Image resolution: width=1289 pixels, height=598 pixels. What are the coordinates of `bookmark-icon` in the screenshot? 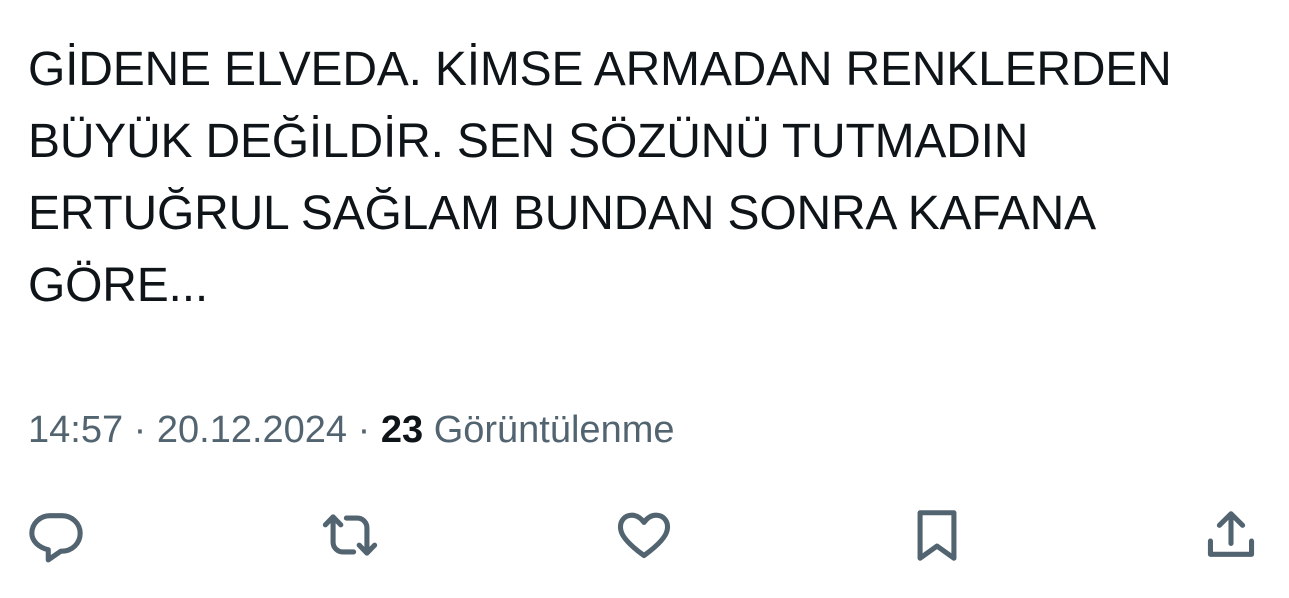 It's located at (937, 535).